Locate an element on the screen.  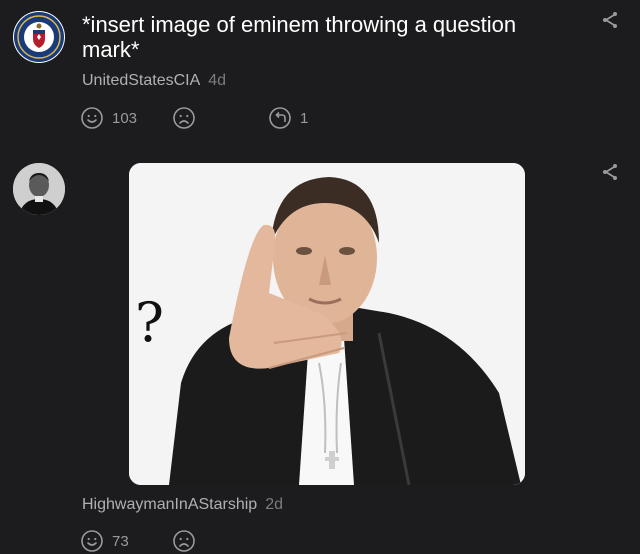
username: HighwaymanInAStarship is located at coordinates (169, 504).